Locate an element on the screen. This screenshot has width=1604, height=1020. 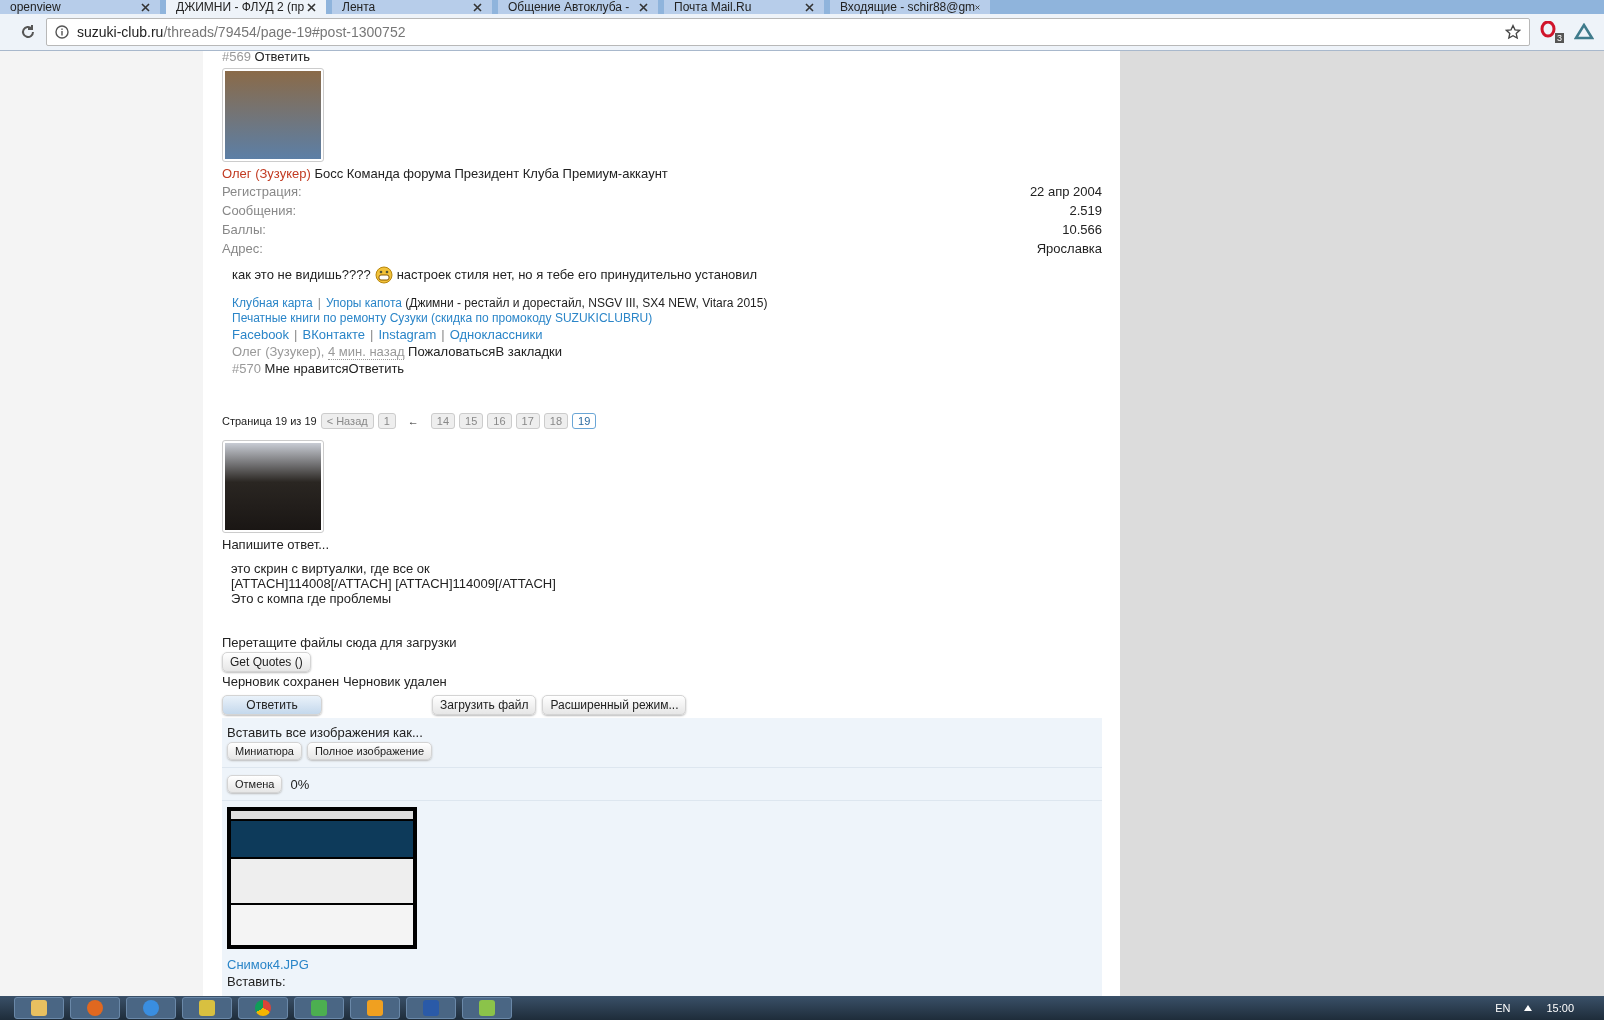
signature-link: Клубная карта is located at coordinates (272, 302).